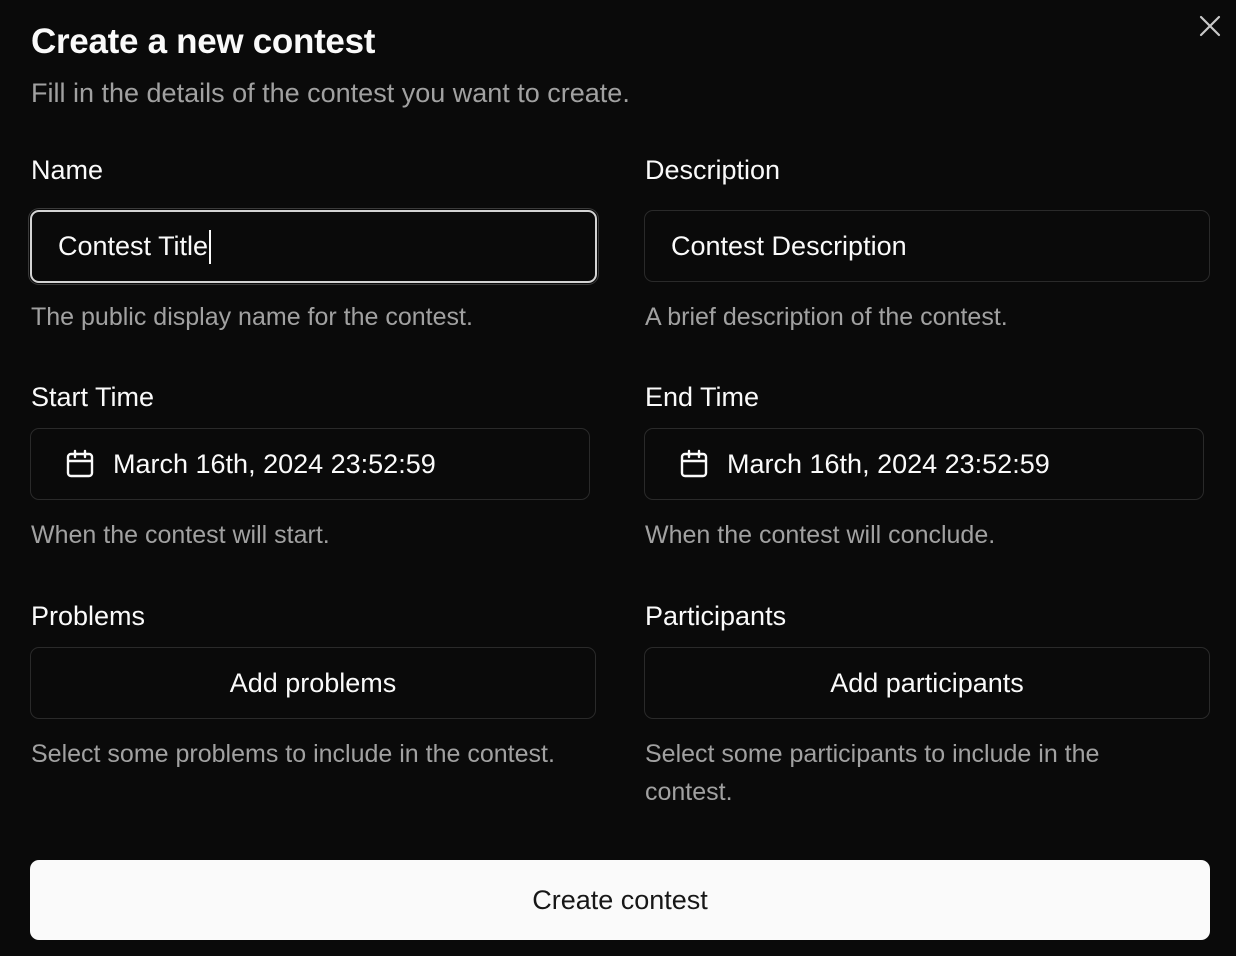  Describe the element at coordinates (180, 535) in the screenshot. I see `start-time-help: When the contest will start.` at that location.